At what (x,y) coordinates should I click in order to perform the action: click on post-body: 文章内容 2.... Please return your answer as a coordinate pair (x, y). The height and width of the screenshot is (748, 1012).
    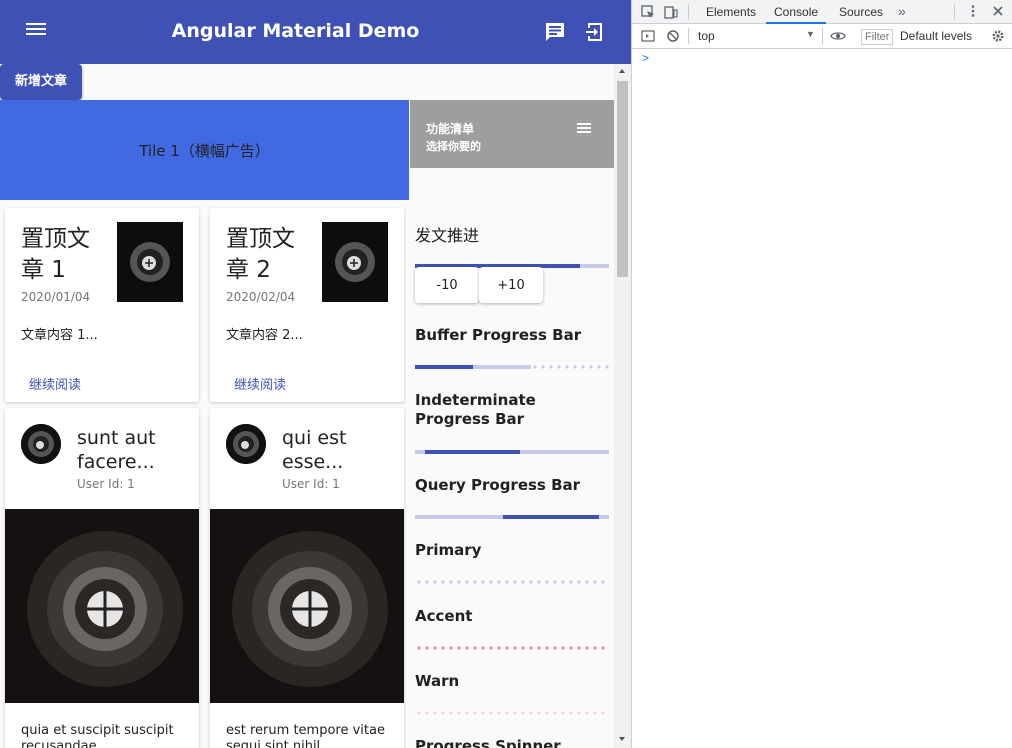
    Looking at the image, I should click on (264, 335).